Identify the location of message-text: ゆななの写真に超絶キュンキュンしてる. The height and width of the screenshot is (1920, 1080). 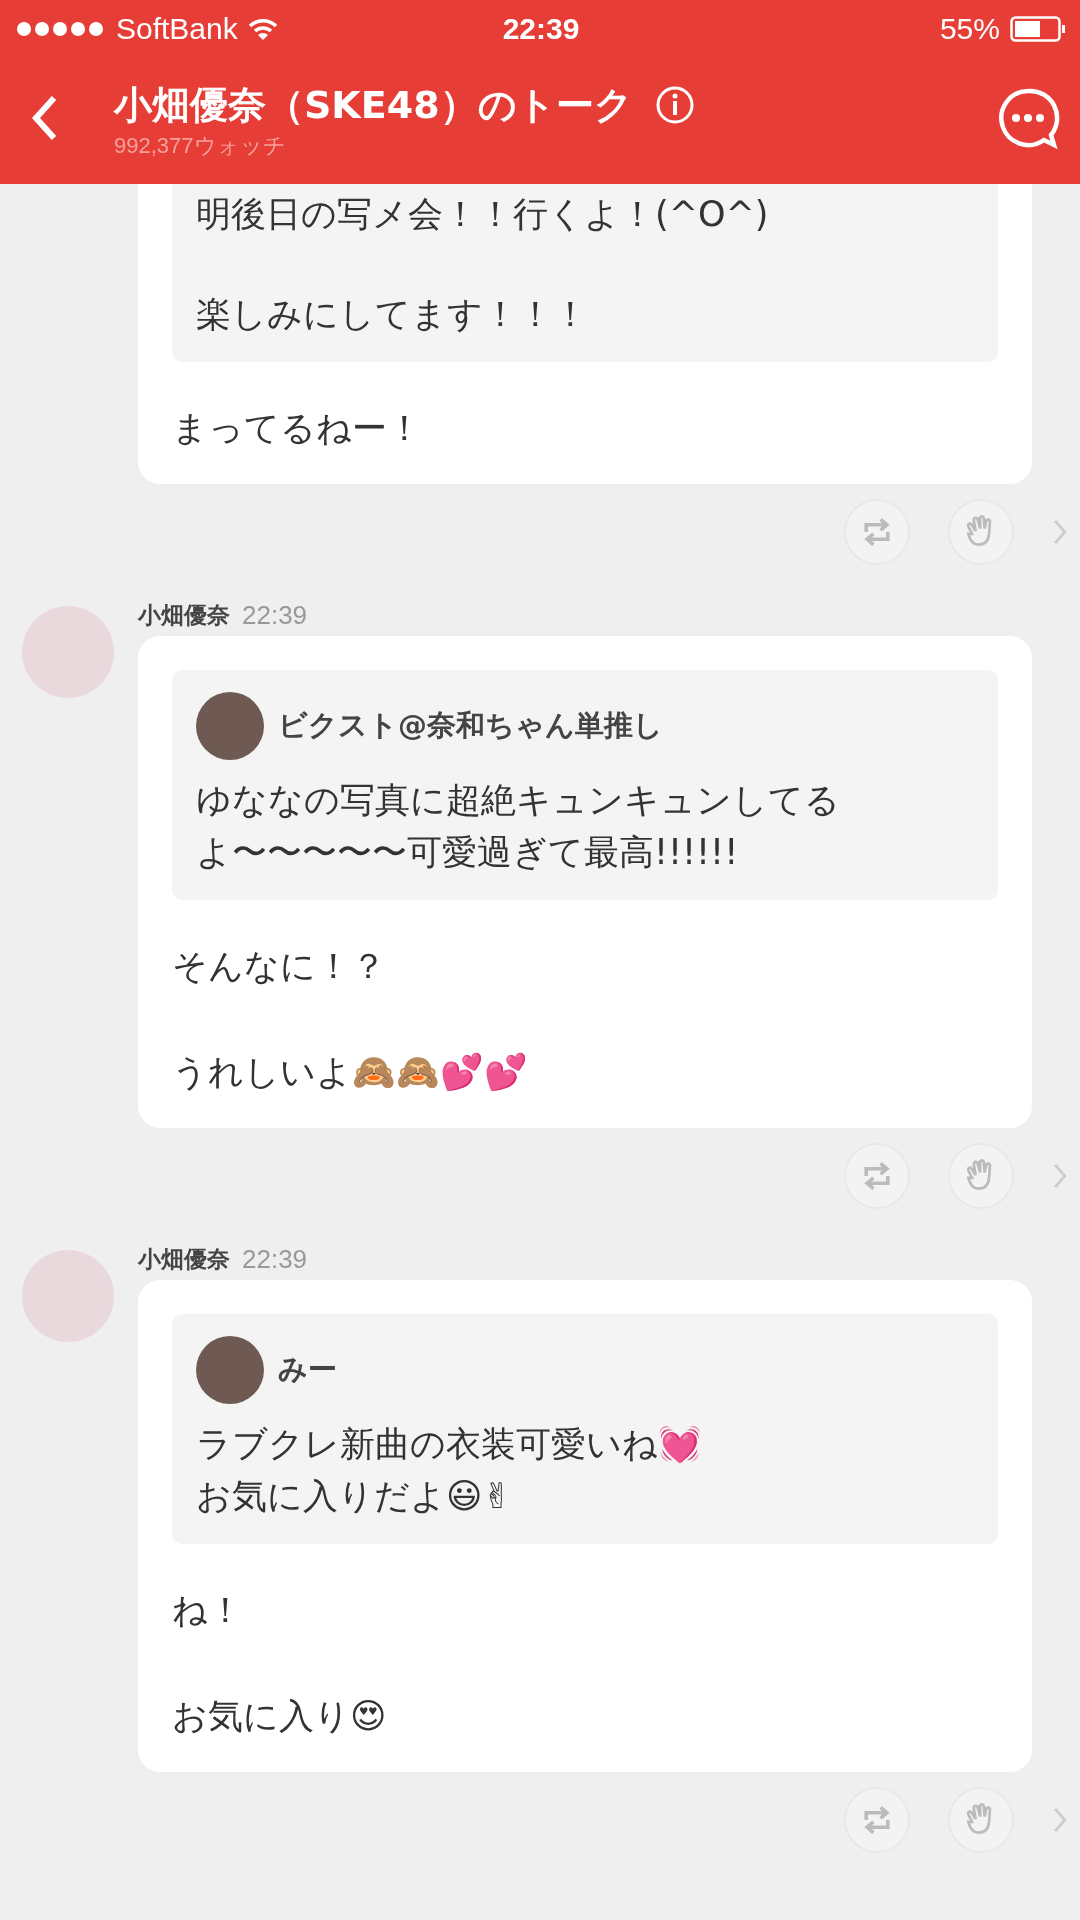
(518, 800).